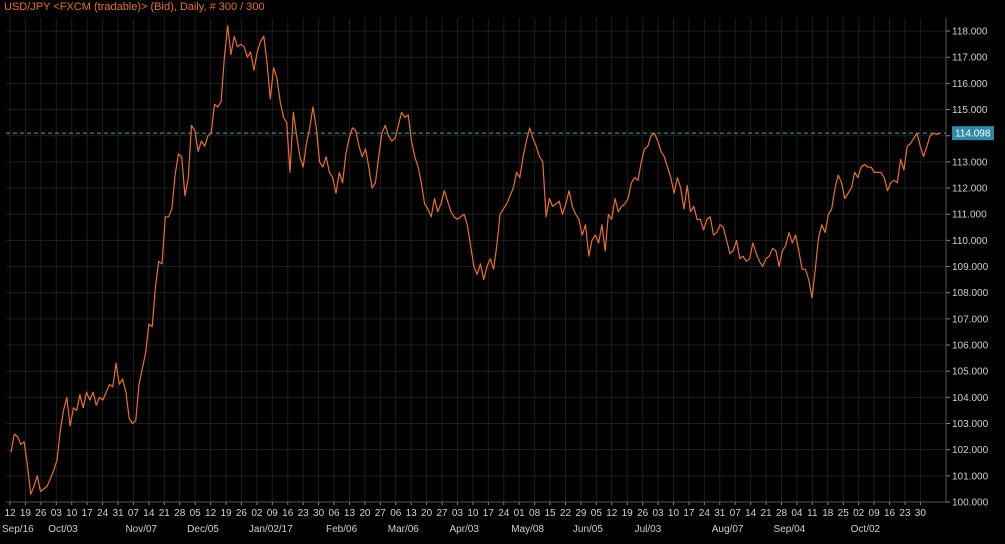  Describe the element at coordinates (866, 529) in the screenshot. I see `x-month-label: Oct/02` at that location.